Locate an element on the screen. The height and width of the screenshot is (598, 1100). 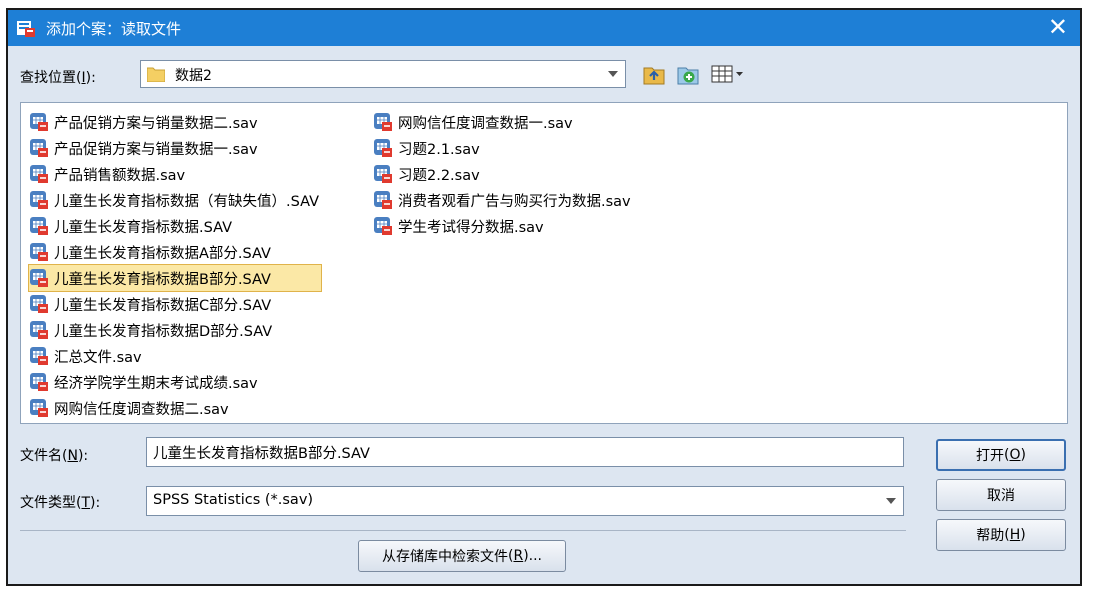
file-name: 学生考试得分数据.sav is located at coordinates (471, 227).